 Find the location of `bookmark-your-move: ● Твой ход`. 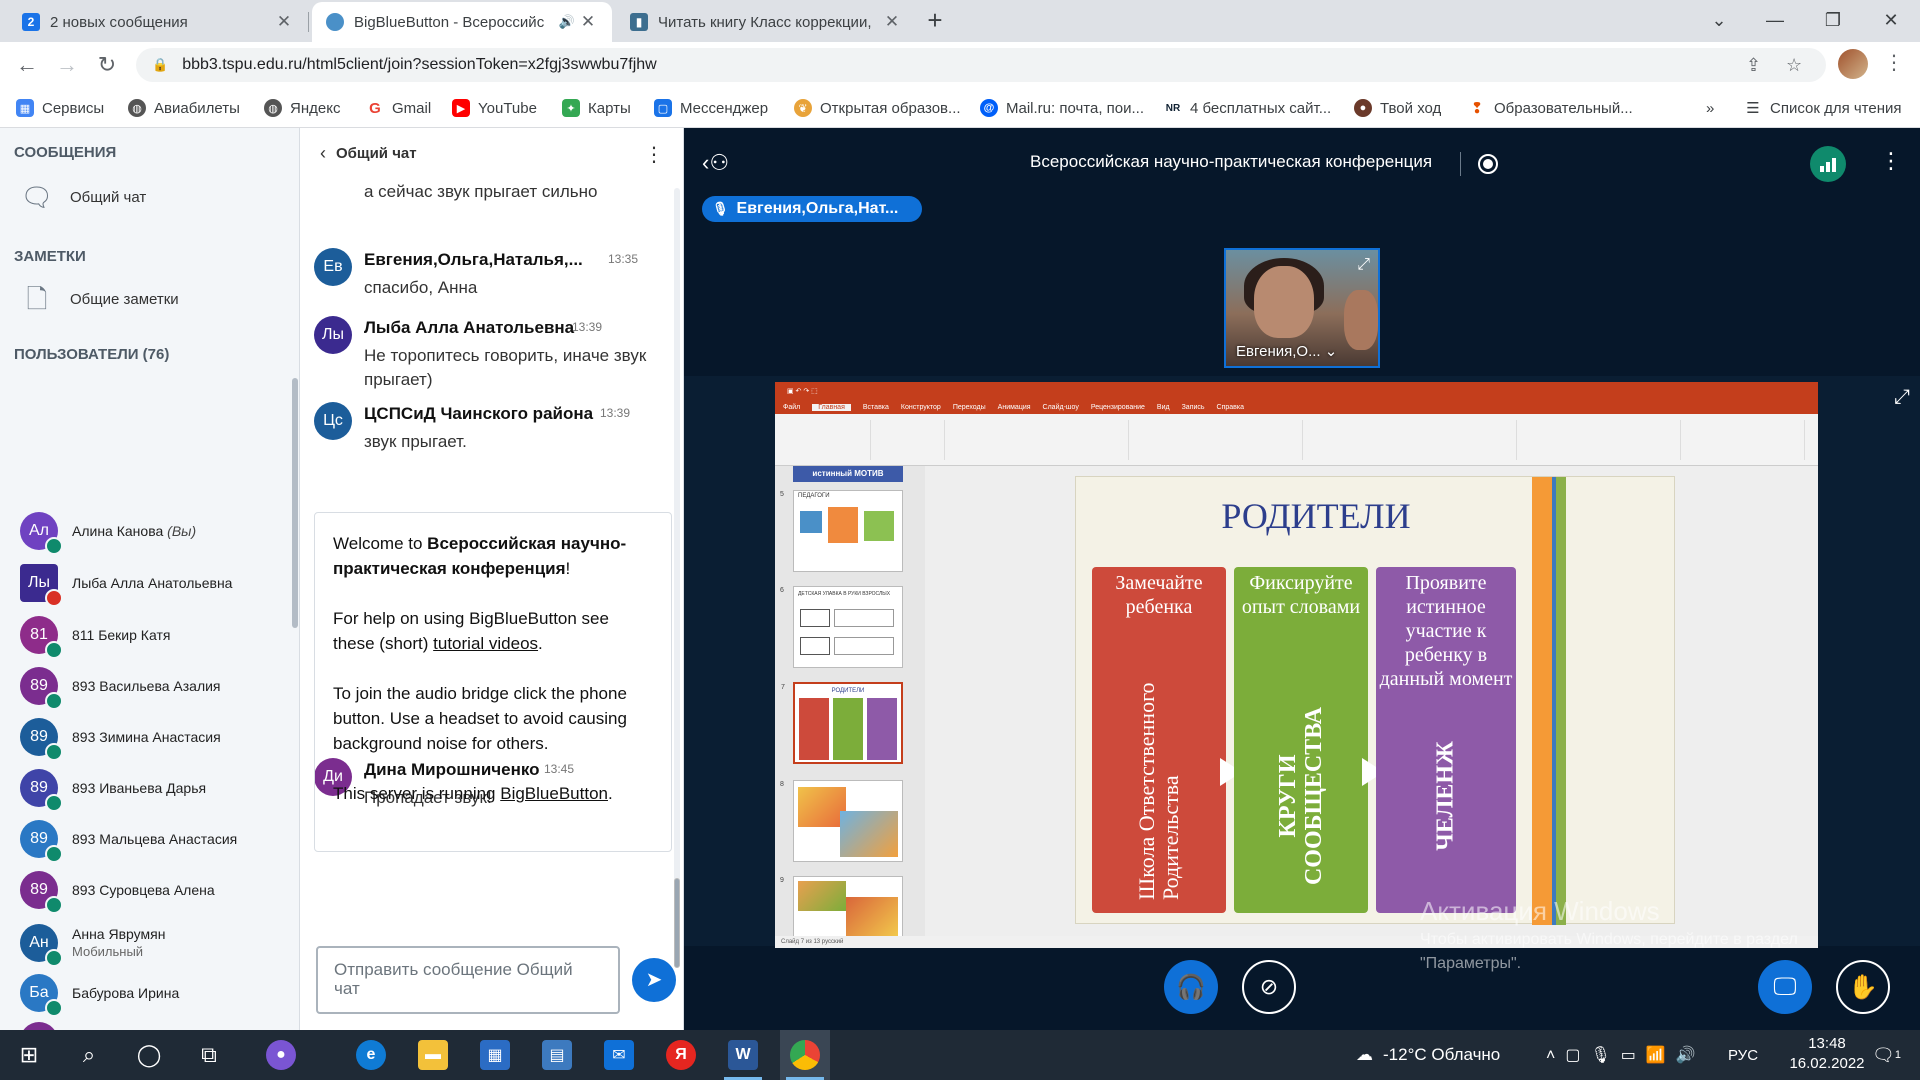

bookmark-your-move: ● Твой ход is located at coordinates (1397, 108).